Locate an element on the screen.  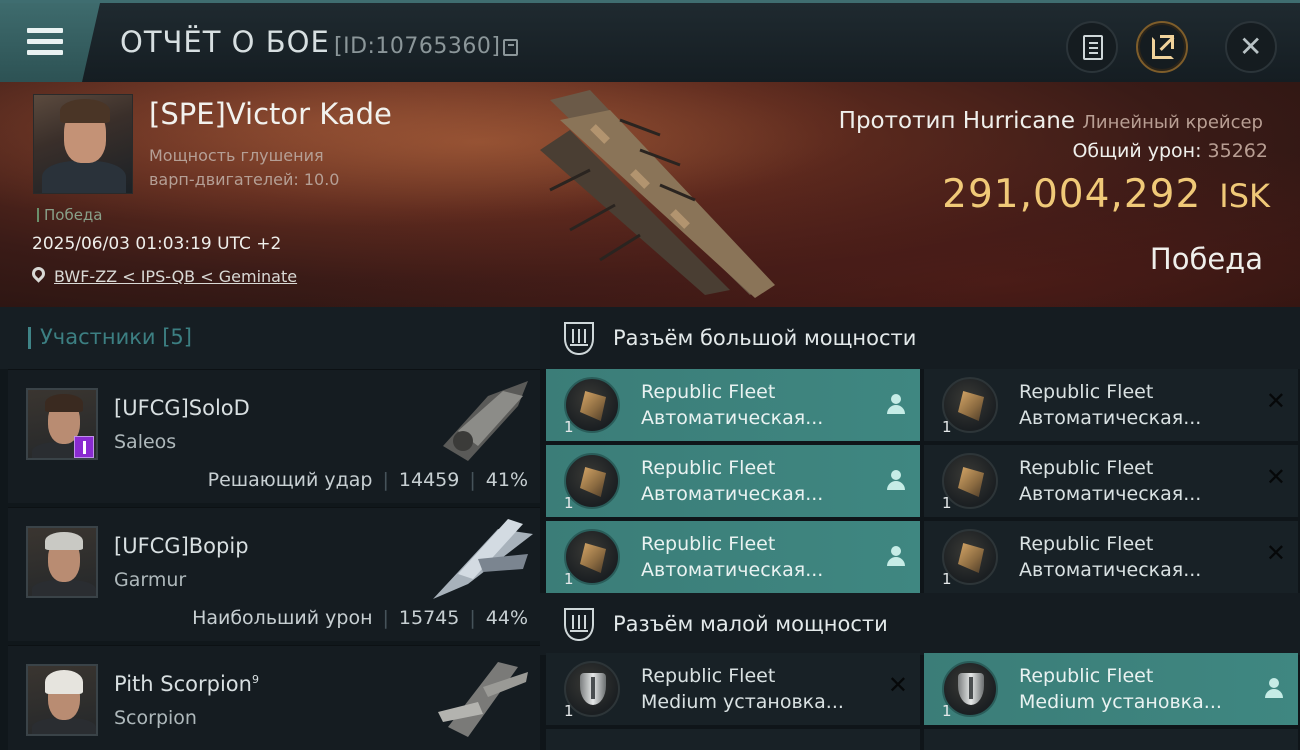
participants-header: Участники [5] is located at coordinates (270, 338).